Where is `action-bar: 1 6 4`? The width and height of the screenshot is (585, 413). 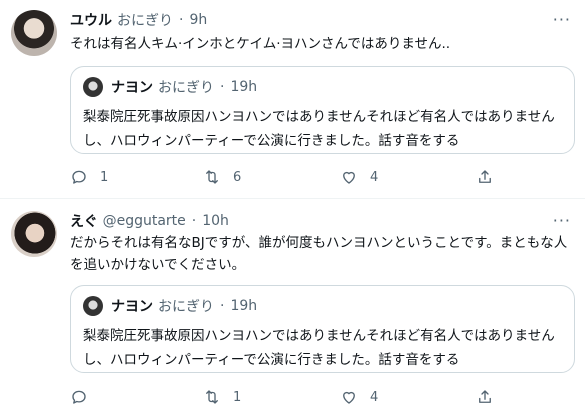 action-bar: 1 6 4 is located at coordinates (320, 177).